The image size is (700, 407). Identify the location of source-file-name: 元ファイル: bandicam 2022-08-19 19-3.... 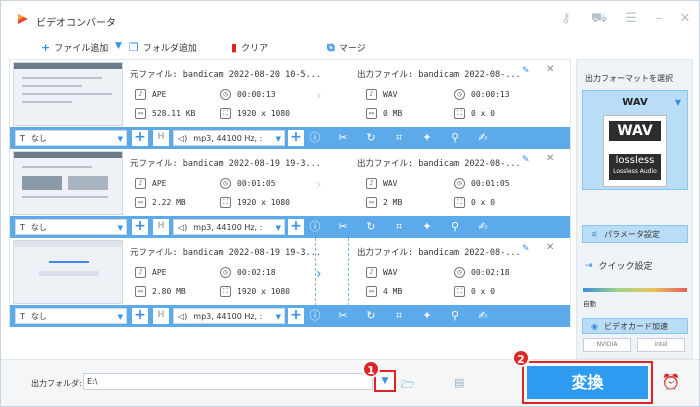
(225, 164).